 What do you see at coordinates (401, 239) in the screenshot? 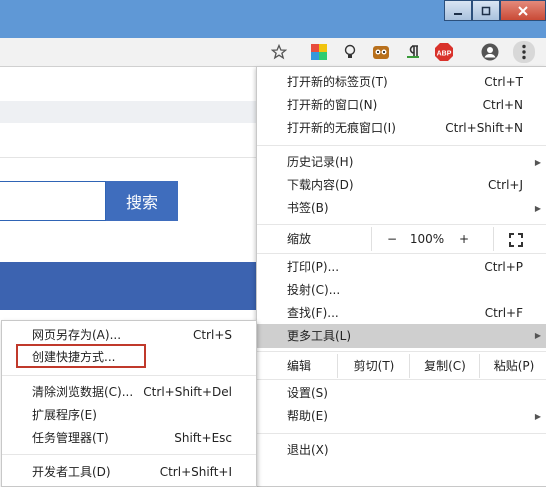
I see `menu-zoom-row: 缩放 − 100% +` at bounding box center [401, 239].